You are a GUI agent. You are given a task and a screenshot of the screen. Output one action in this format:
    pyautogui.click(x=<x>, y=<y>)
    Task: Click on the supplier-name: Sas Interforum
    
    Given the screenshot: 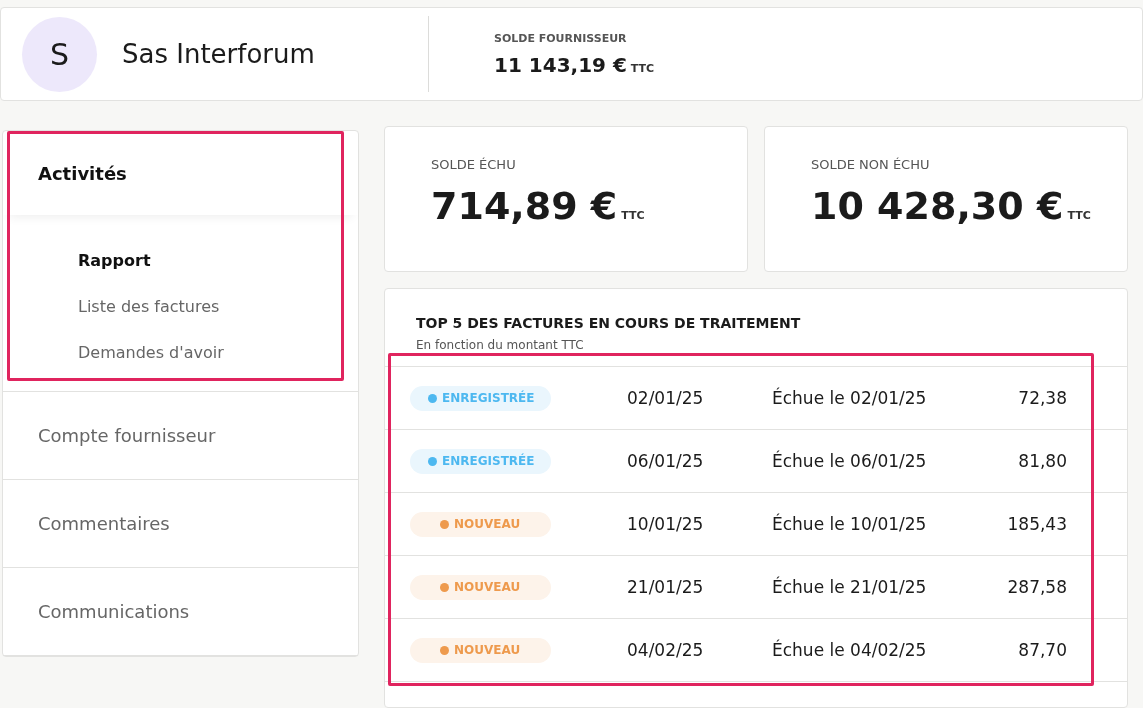 What is the action you would take?
    pyautogui.click(x=219, y=54)
    